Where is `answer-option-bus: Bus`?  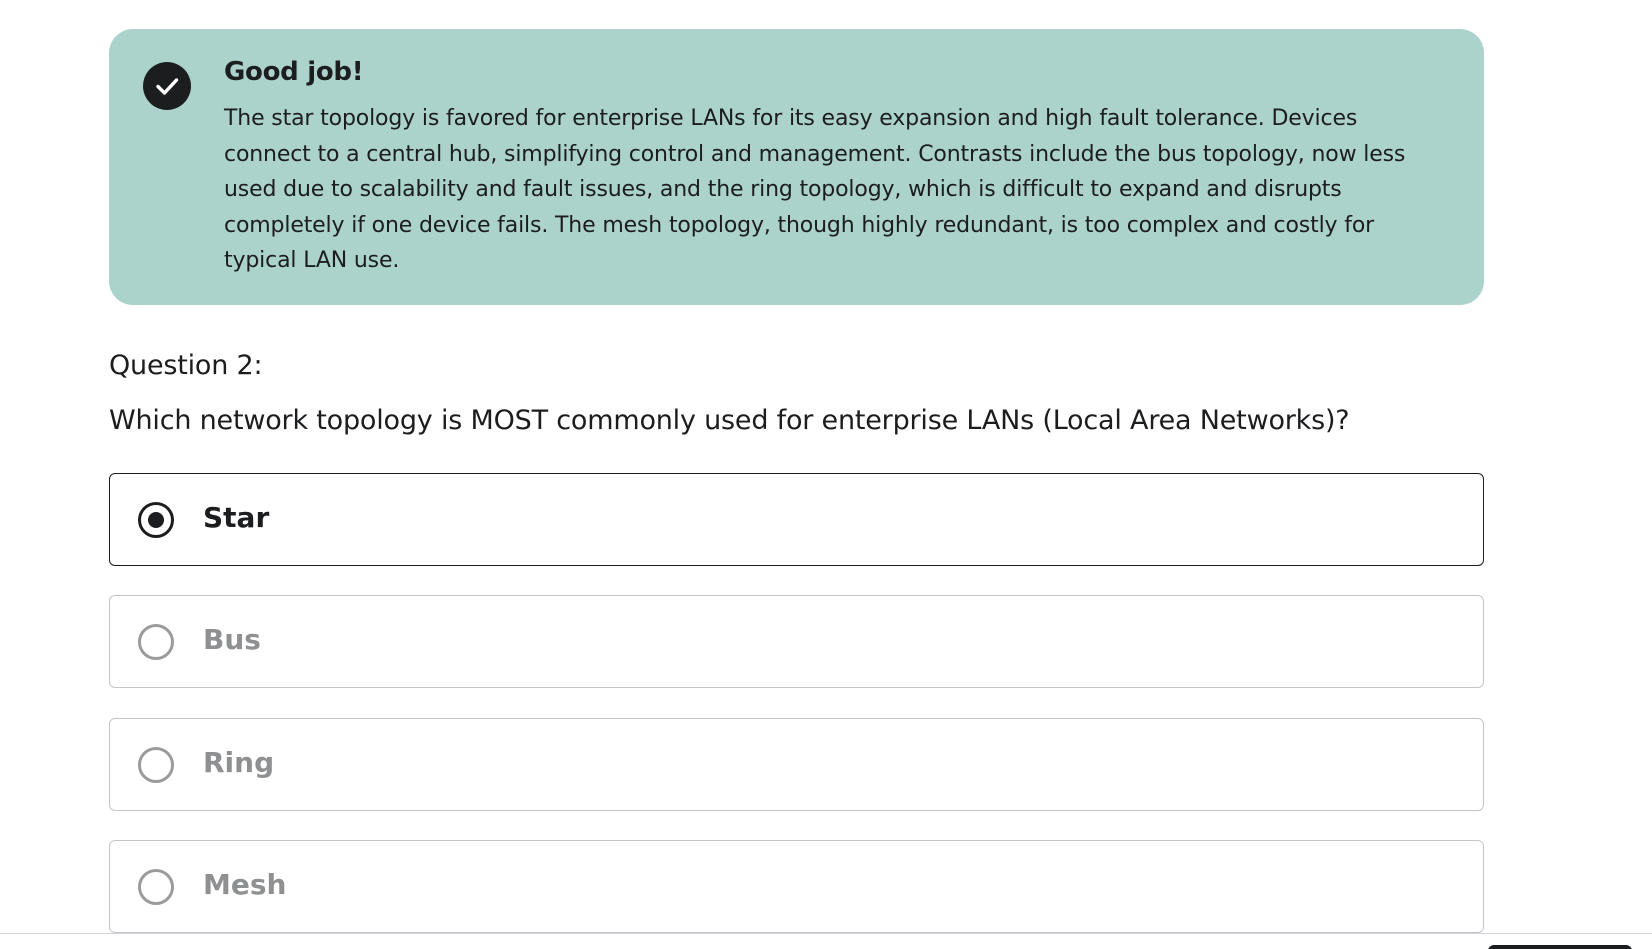 answer-option-bus: Bus is located at coordinates (796, 641).